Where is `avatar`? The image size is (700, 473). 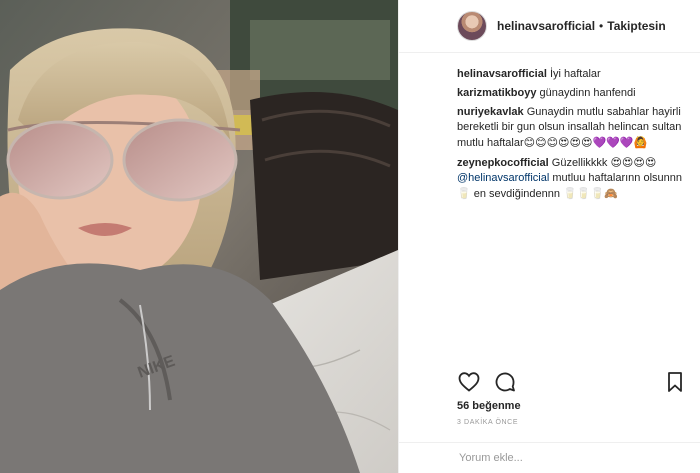 avatar is located at coordinates (472, 26).